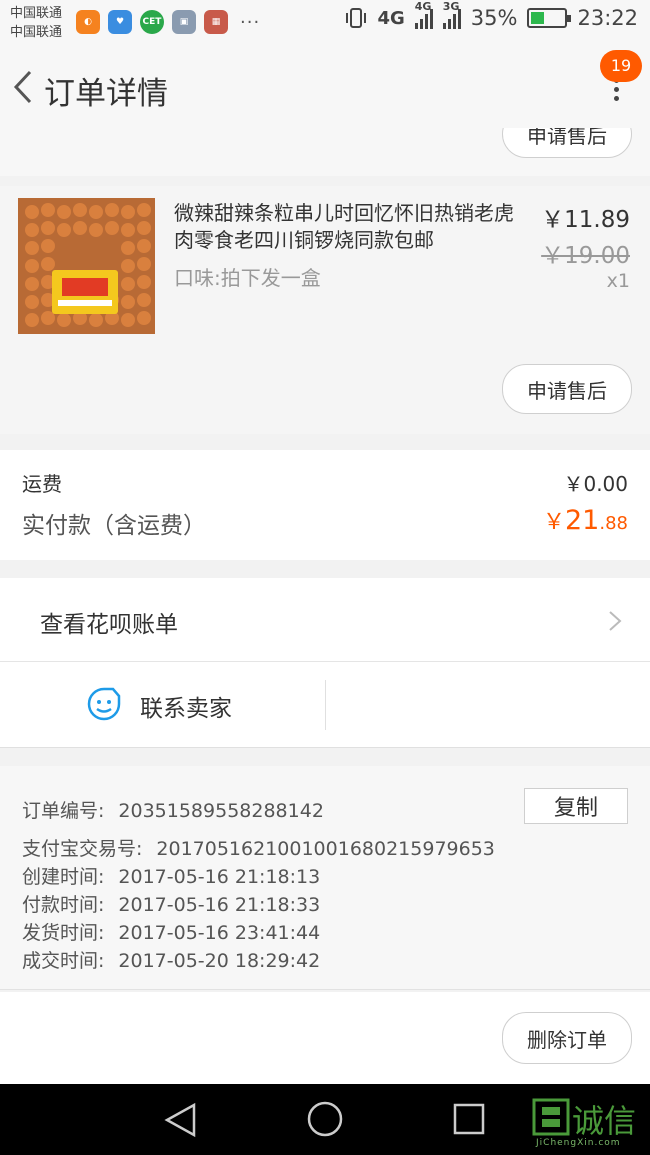 The width and height of the screenshot is (650, 1155). I want to click on chat-face-icon, so click(104, 704).